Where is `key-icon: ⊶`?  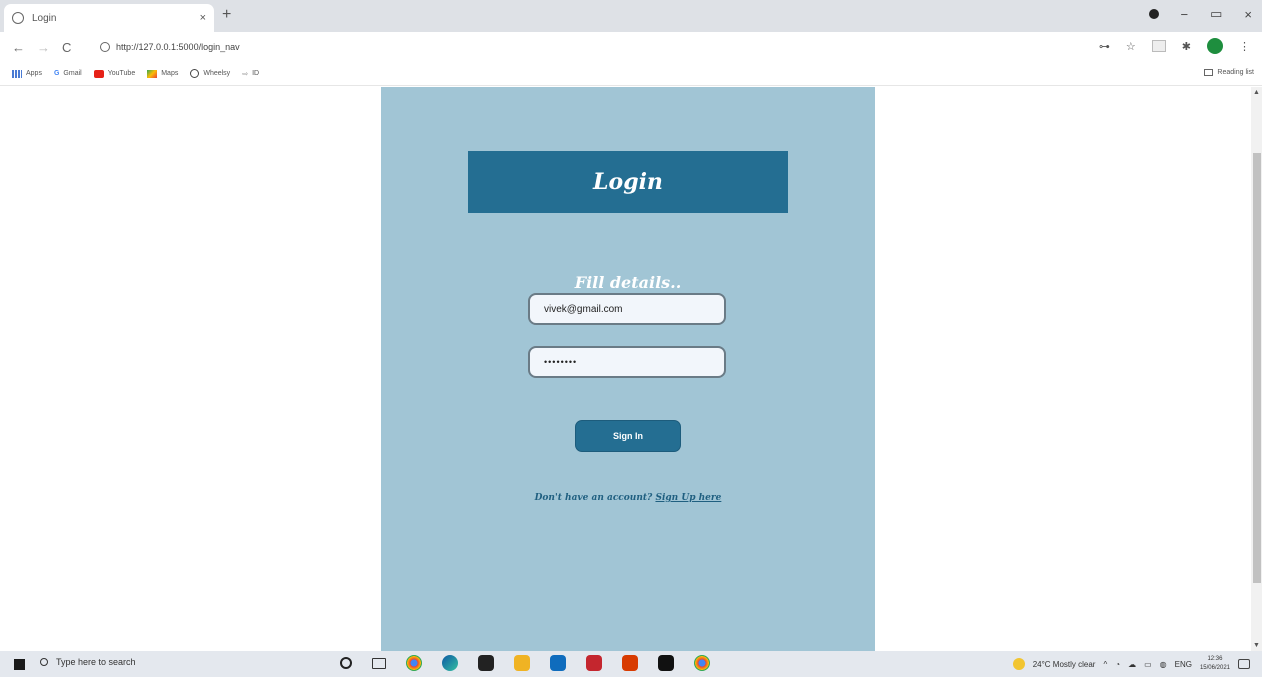 key-icon: ⊶ is located at coordinates (1104, 46).